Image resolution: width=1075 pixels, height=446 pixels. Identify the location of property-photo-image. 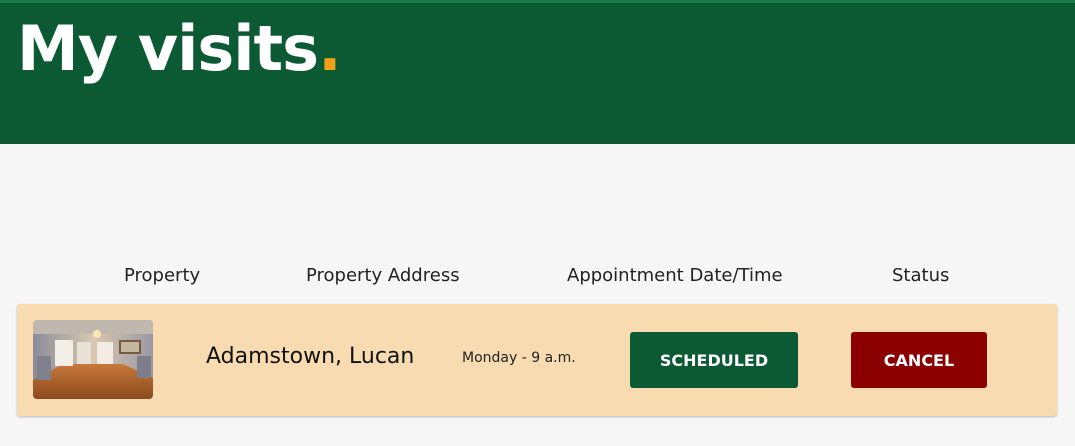
(93, 359).